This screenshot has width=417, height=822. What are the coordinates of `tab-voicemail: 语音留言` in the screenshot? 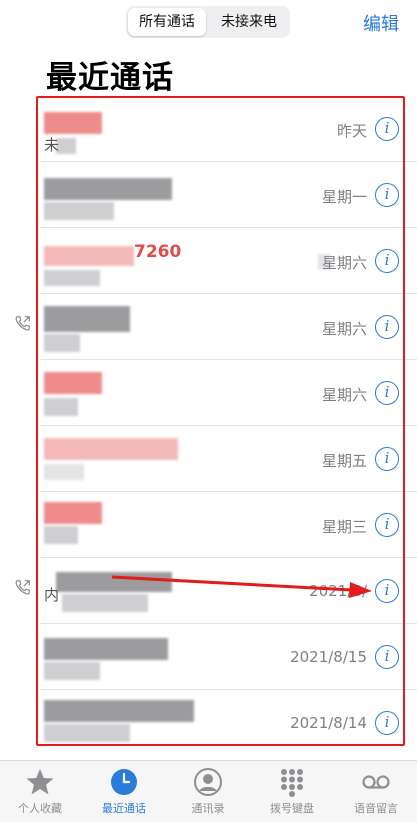 It's located at (376, 794).